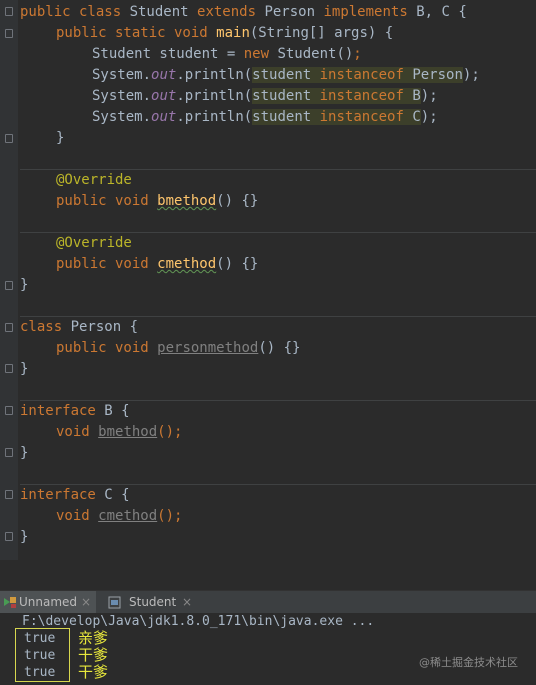  I want to click on tab-label: Student, so click(153, 602).